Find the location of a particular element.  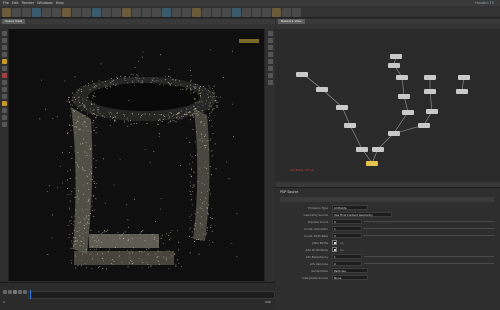

display-option-4-icon is located at coordinates (270, 54).